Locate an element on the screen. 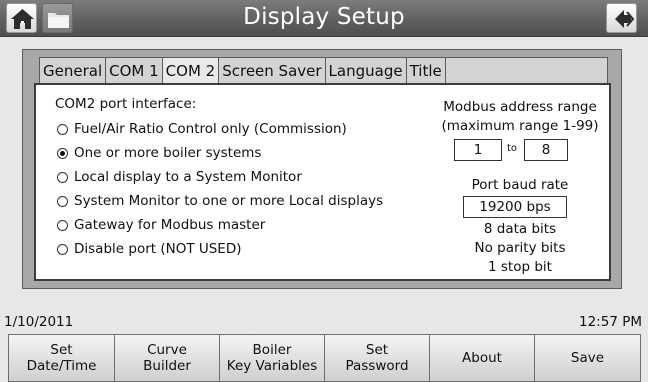  tab-screen-saver: Screen Saver is located at coordinates (272, 70).